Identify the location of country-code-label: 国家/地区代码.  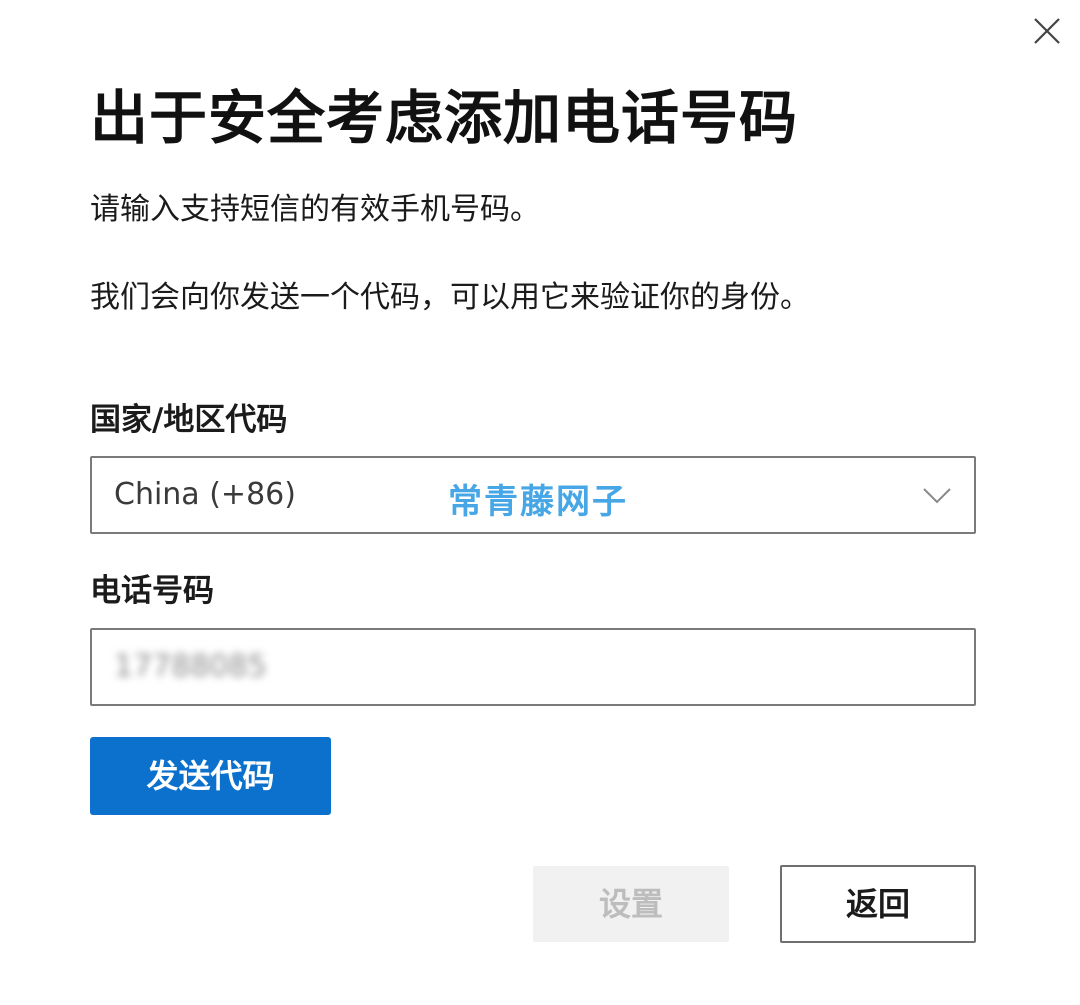
(189, 420).